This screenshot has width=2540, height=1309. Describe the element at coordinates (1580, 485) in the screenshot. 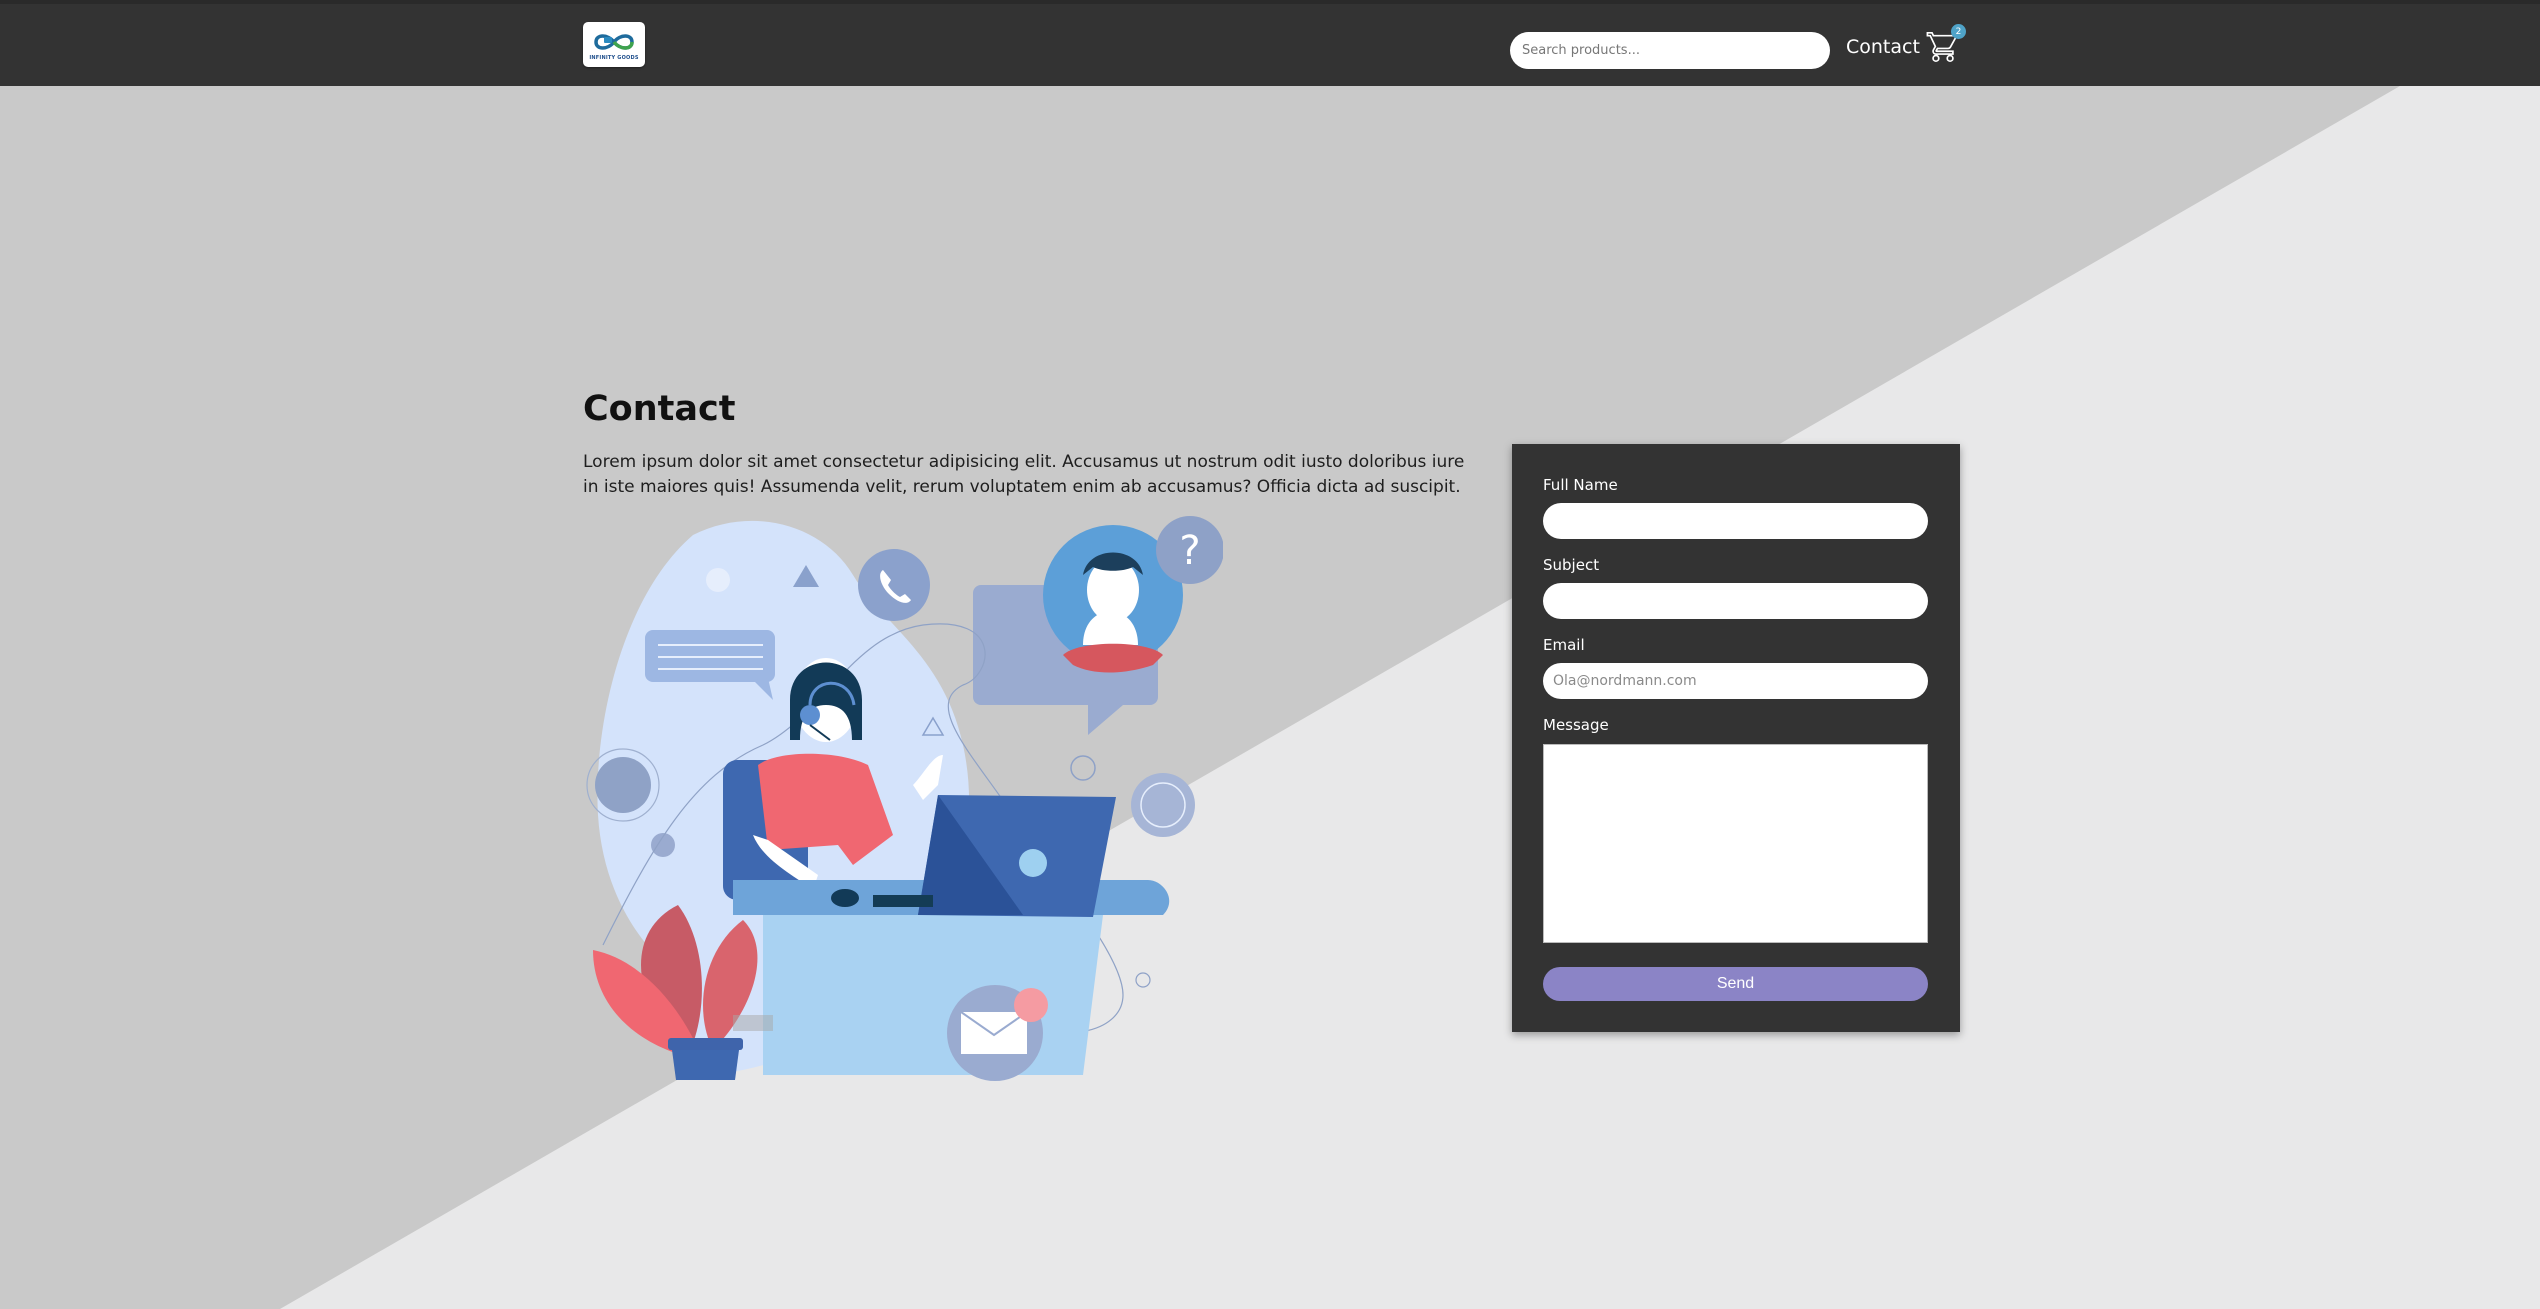

I see `full-name-label: Full Name` at that location.